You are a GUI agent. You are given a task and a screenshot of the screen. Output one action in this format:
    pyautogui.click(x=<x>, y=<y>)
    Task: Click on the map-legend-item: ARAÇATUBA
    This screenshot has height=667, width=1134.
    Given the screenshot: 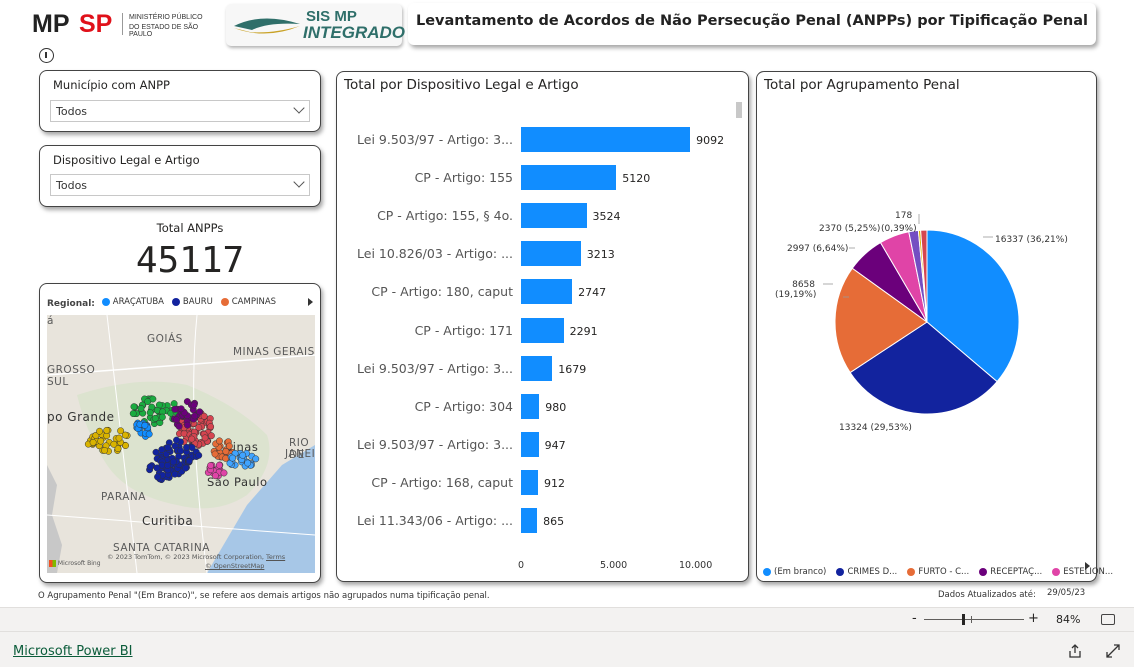 What is the action you would take?
    pyautogui.click(x=132, y=302)
    